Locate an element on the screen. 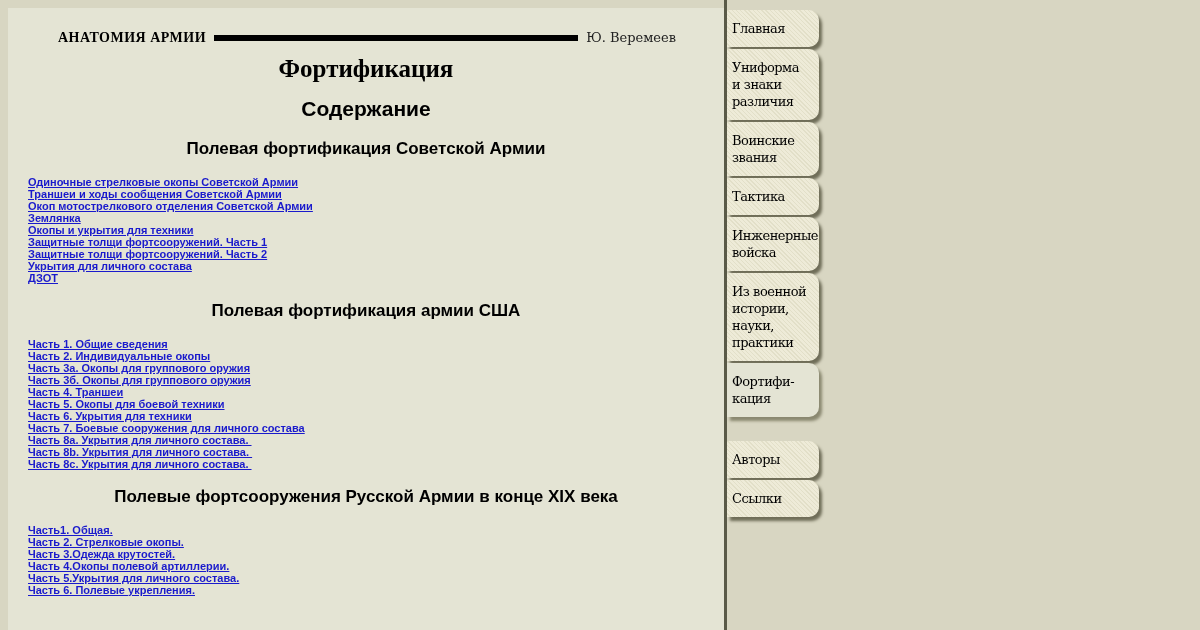 This screenshot has height=630, width=1200. article-link: Часть 8c. Укрытия для личного состава. is located at coordinates (140, 464).